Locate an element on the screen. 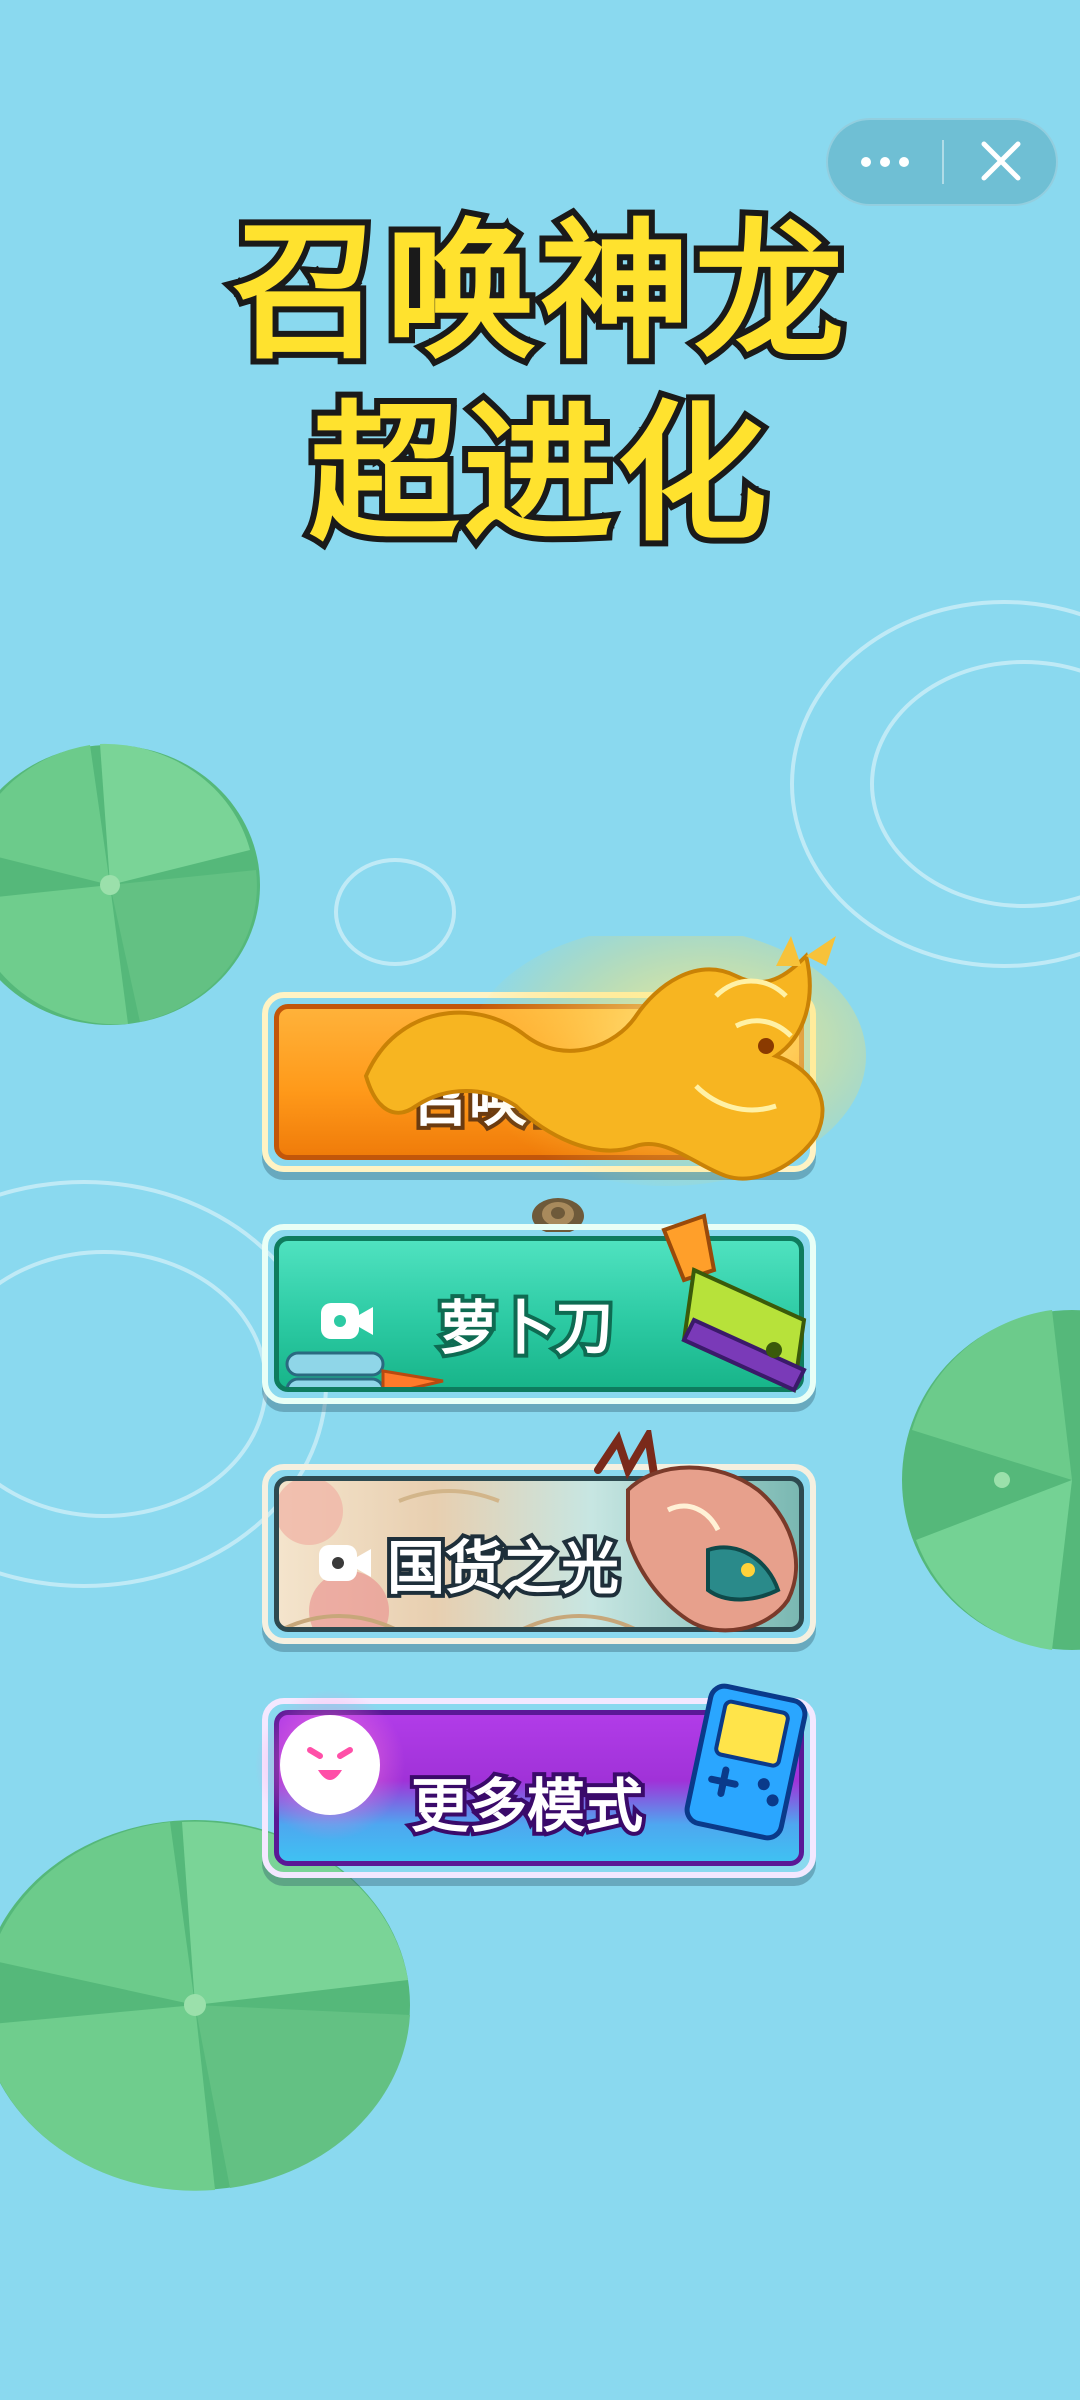  more-dots-icon is located at coordinates (885, 162).